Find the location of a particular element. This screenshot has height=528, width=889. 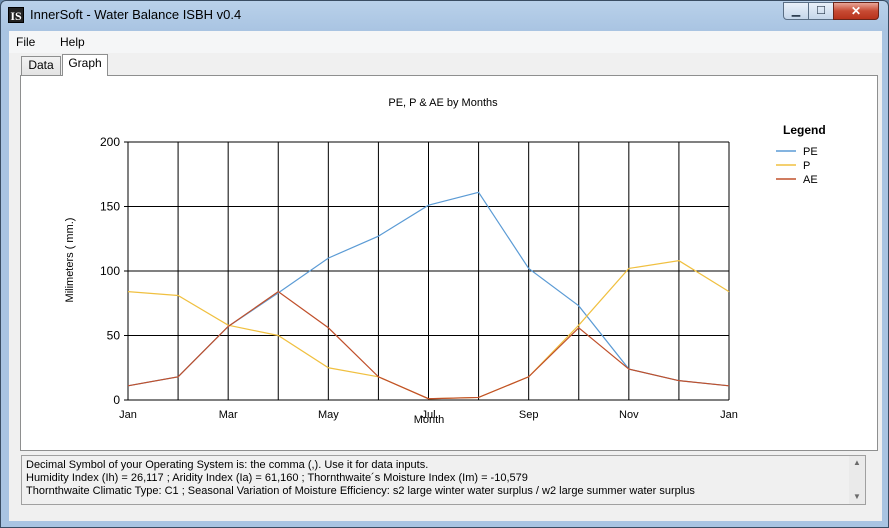

legend-label-p: P is located at coordinates (806, 166).